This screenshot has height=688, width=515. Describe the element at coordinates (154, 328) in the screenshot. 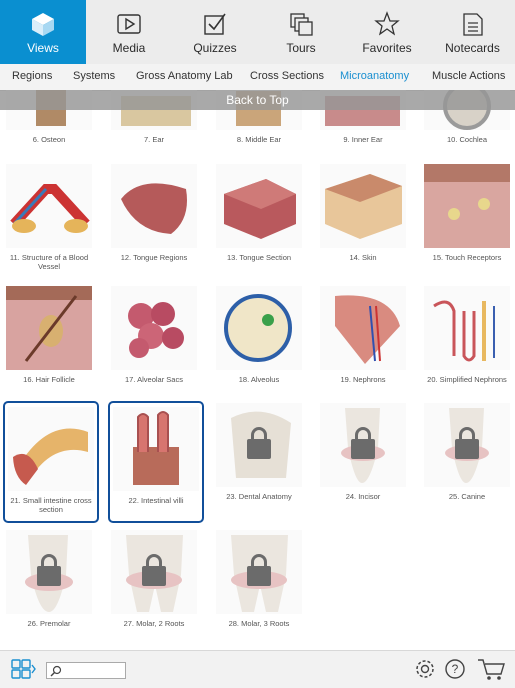

I see `alveolar-sacs-thumbnail` at that location.